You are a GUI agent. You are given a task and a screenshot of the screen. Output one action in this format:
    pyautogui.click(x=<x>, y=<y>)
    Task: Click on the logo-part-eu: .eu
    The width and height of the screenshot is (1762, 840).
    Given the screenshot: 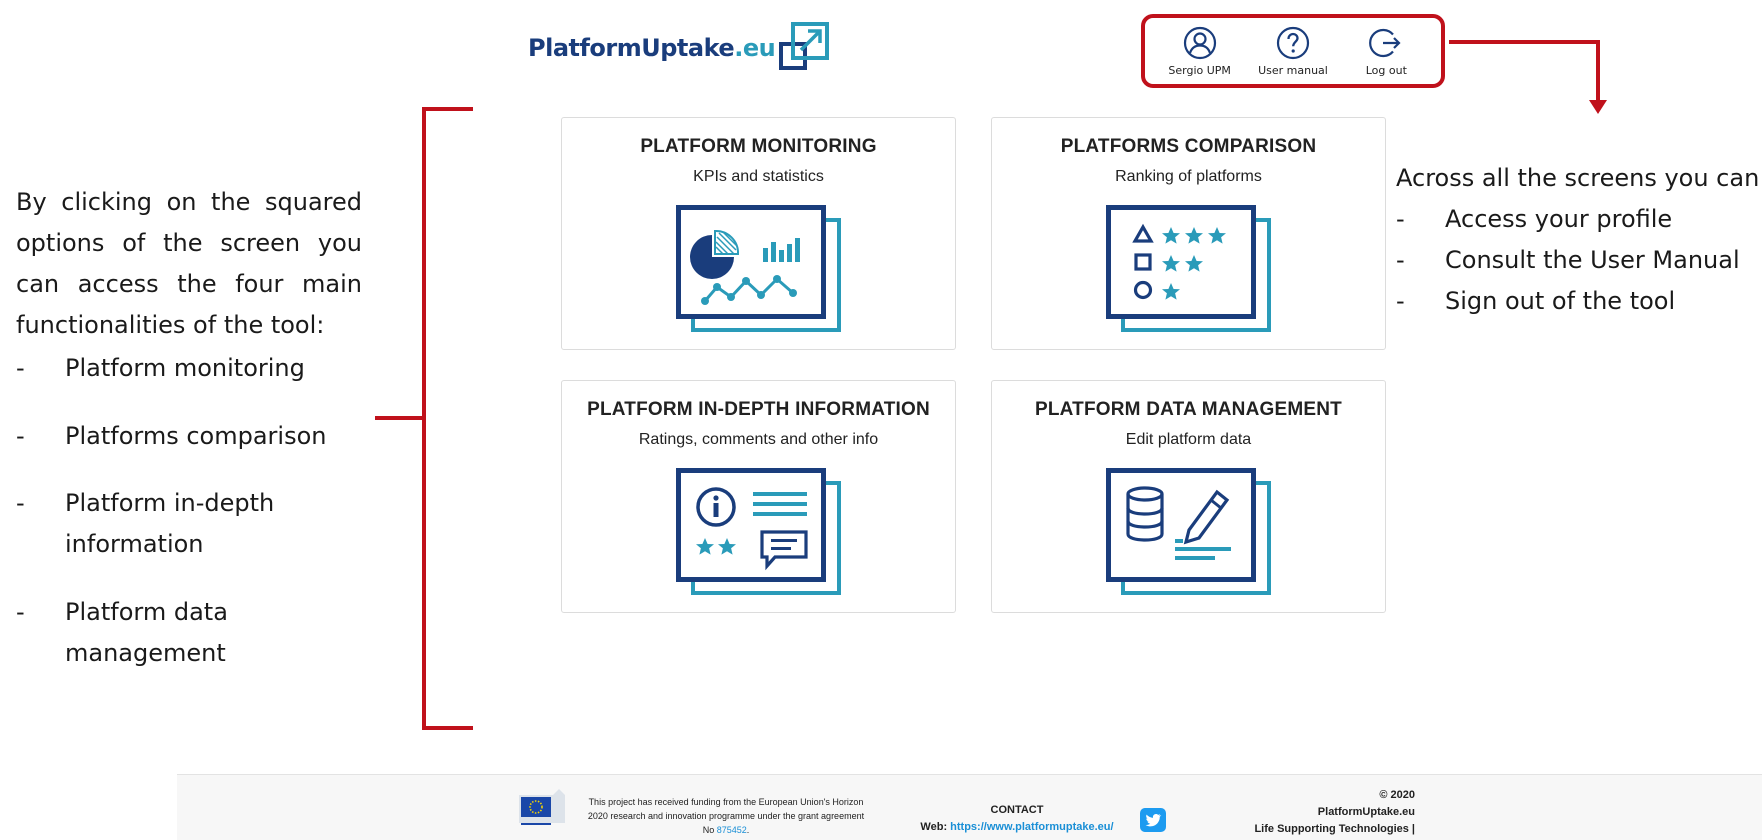 What is the action you would take?
    pyautogui.click(x=755, y=48)
    